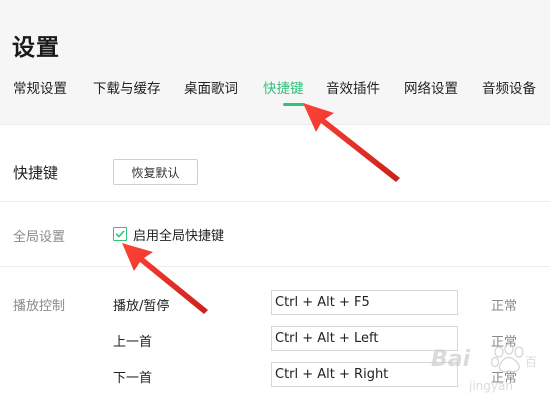  Describe the element at coordinates (155, 172) in the screenshot. I see `reset-default-button: 恢复默认` at that location.